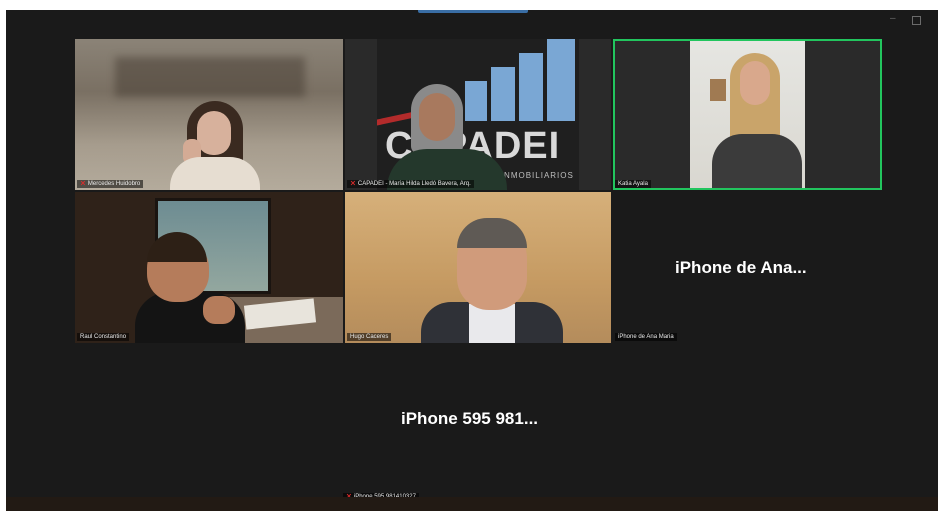 This screenshot has height=515, width=940. I want to click on wall-frame, so click(718, 90).